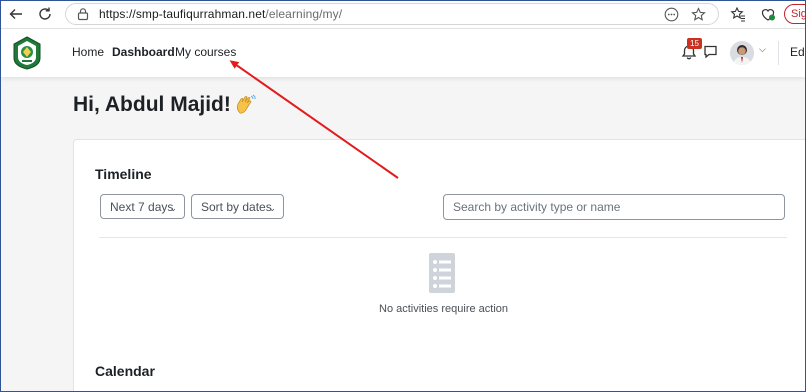  What do you see at coordinates (182, 14) in the screenshot?
I see `url-host: https://smp-taufiqurrahman.net` at bounding box center [182, 14].